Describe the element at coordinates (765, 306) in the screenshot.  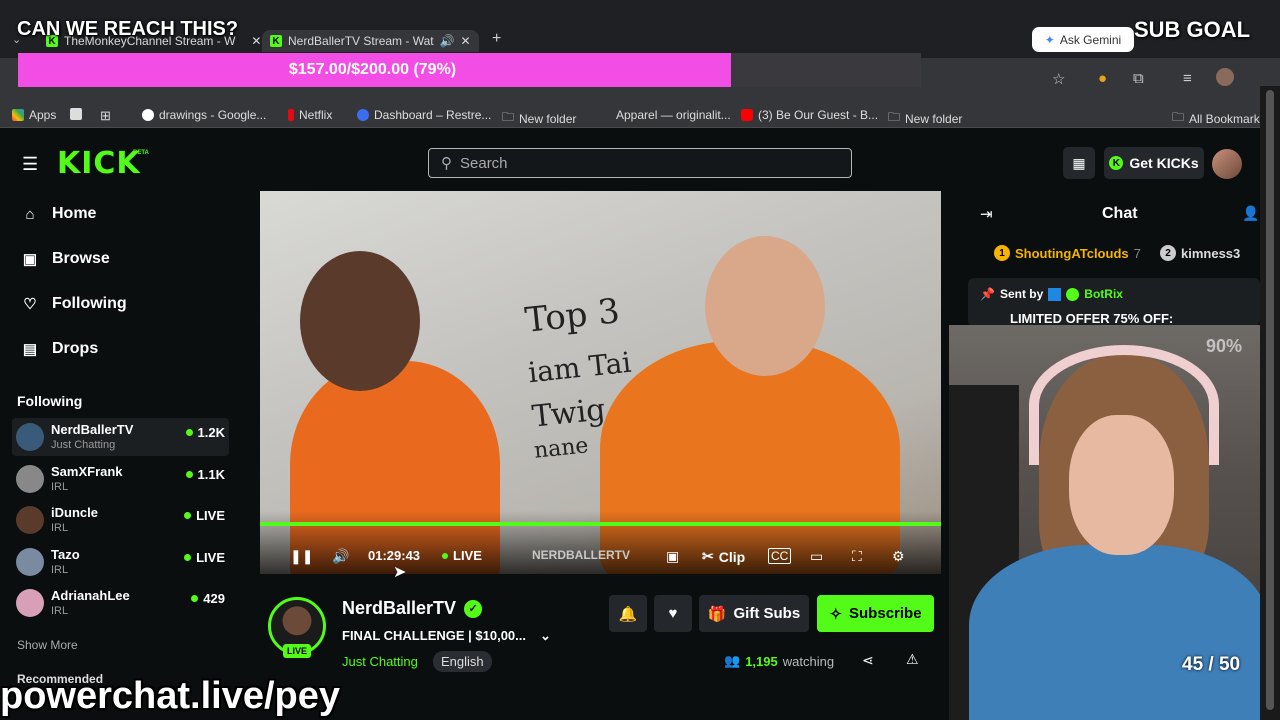
I see `person-right-head` at that location.